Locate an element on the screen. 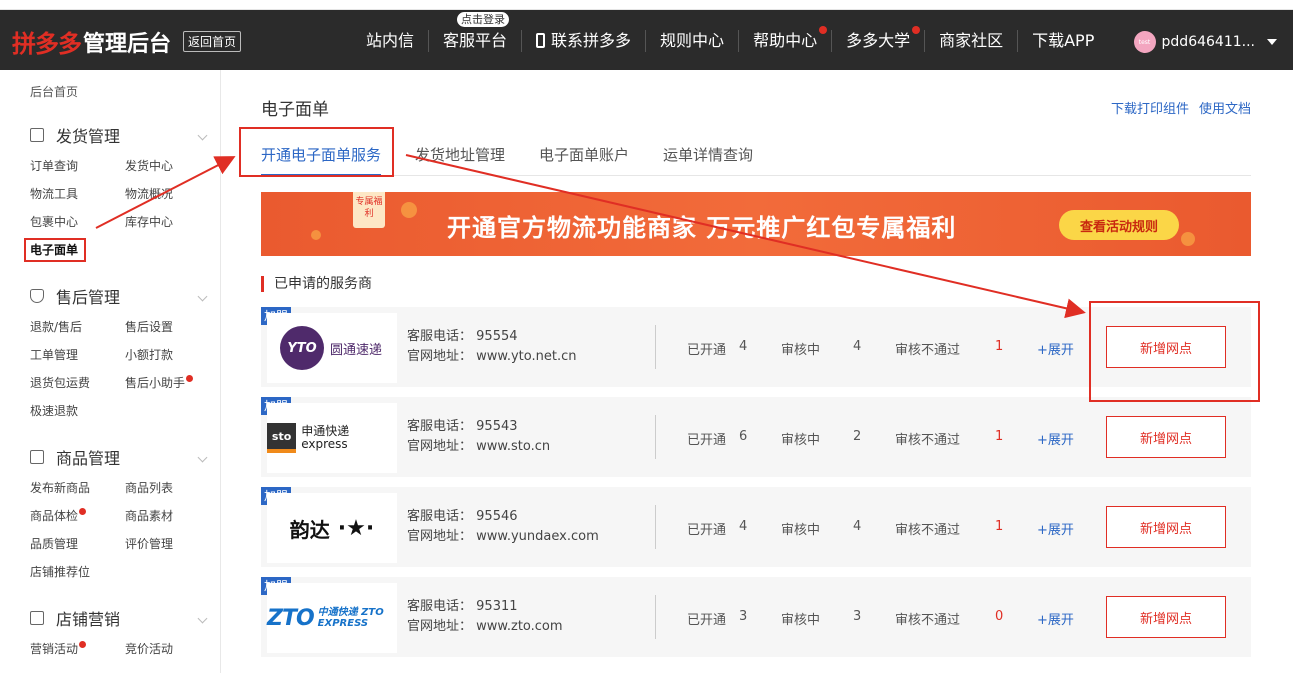  sidebar-section-marketing: 店铺营销 营销活动 竞价活动 is located at coordinates (120, 635).